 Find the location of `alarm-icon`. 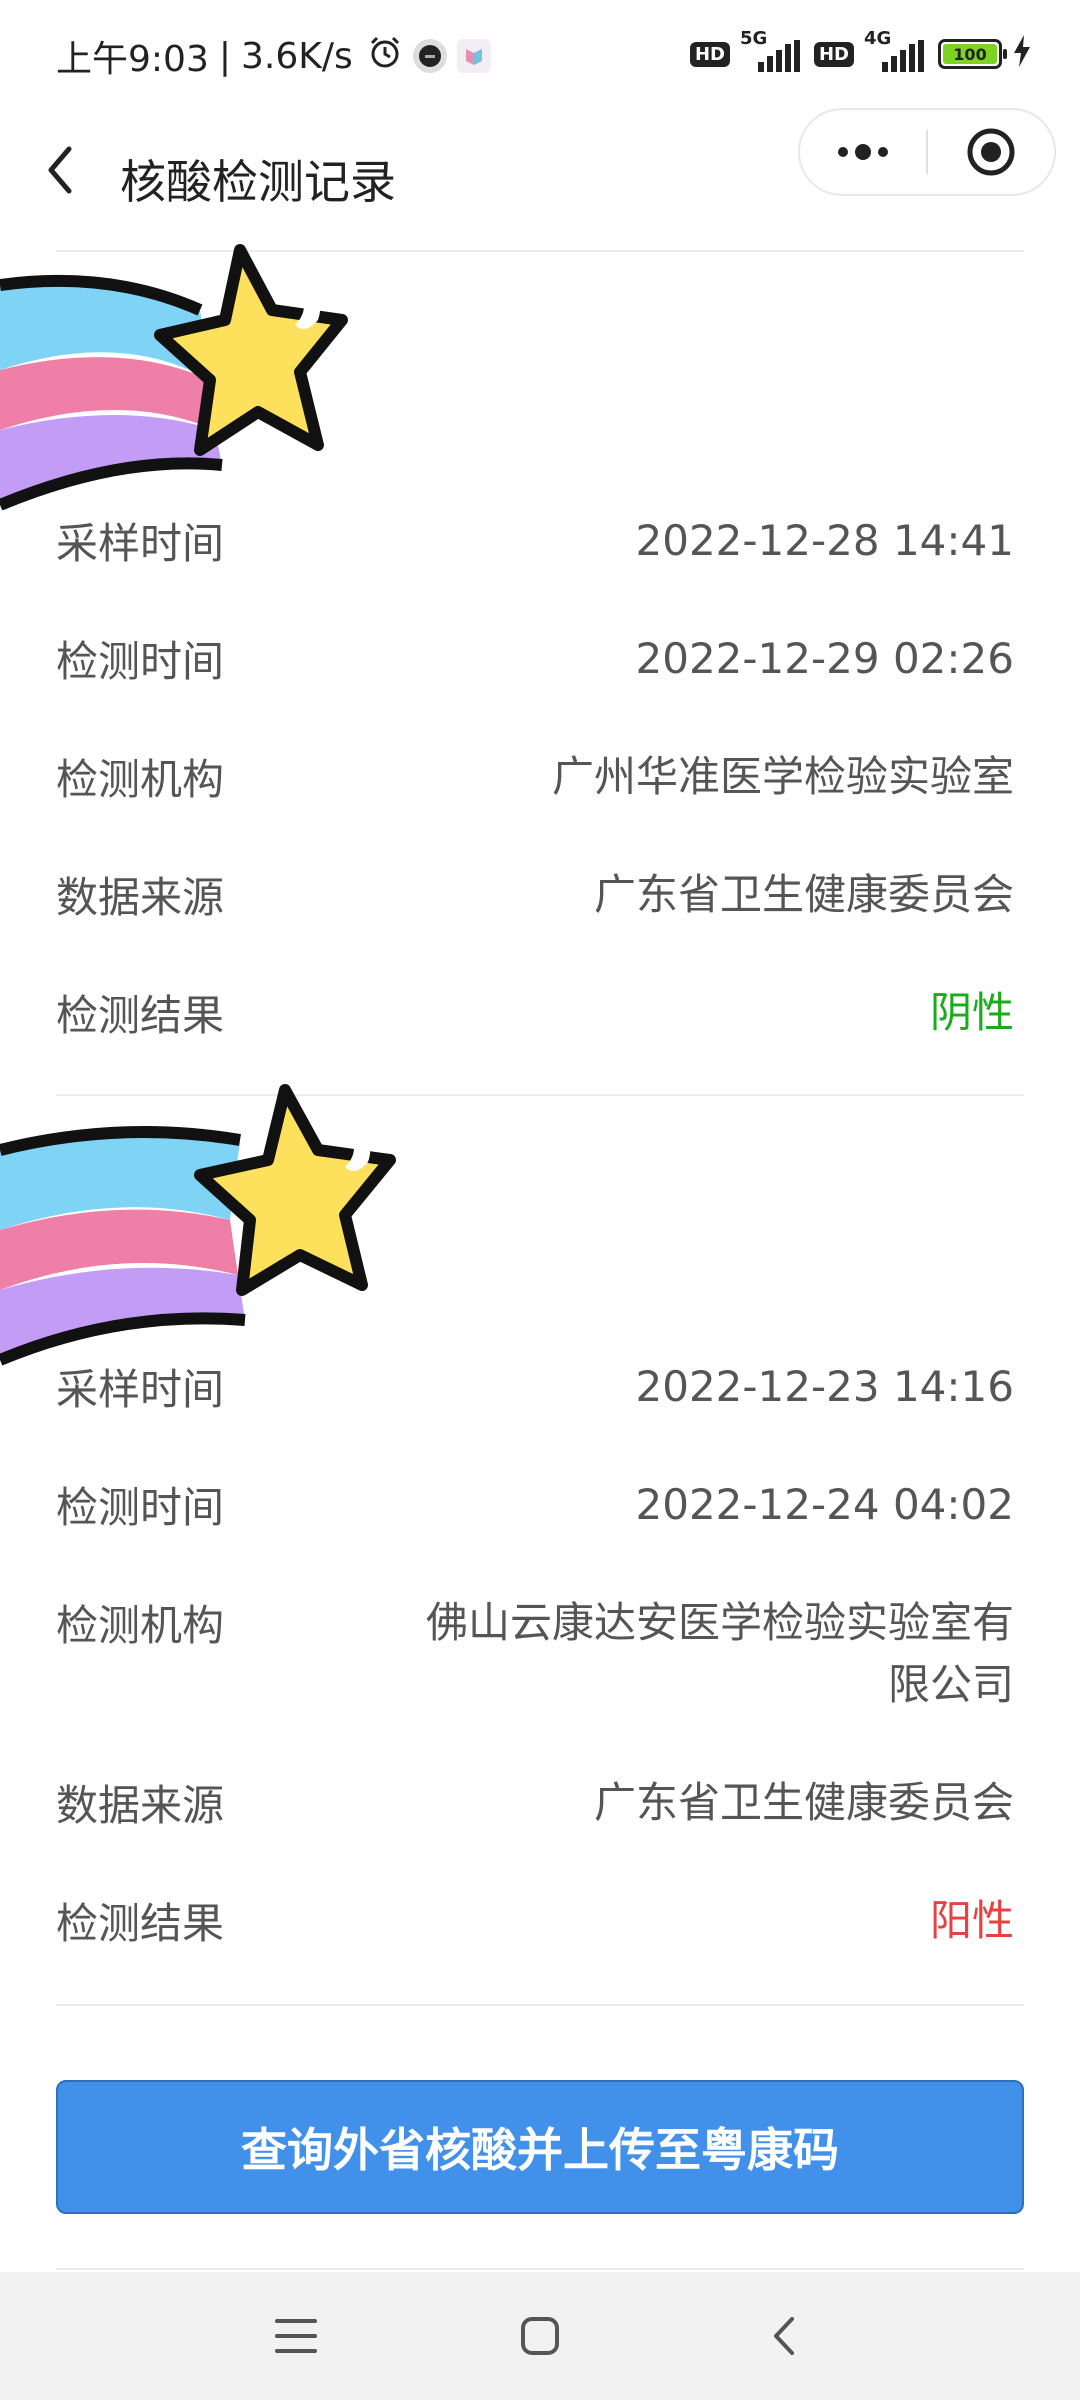

alarm-icon is located at coordinates (385, 56).